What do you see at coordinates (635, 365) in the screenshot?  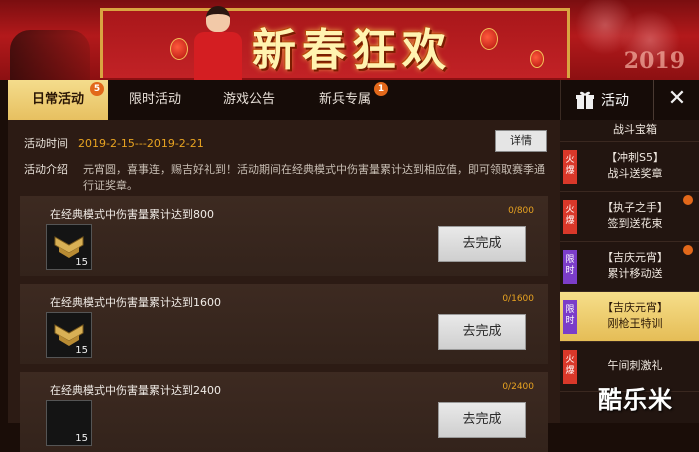 I see `sidebar-item-label: 午间刺激礼` at bounding box center [635, 365].